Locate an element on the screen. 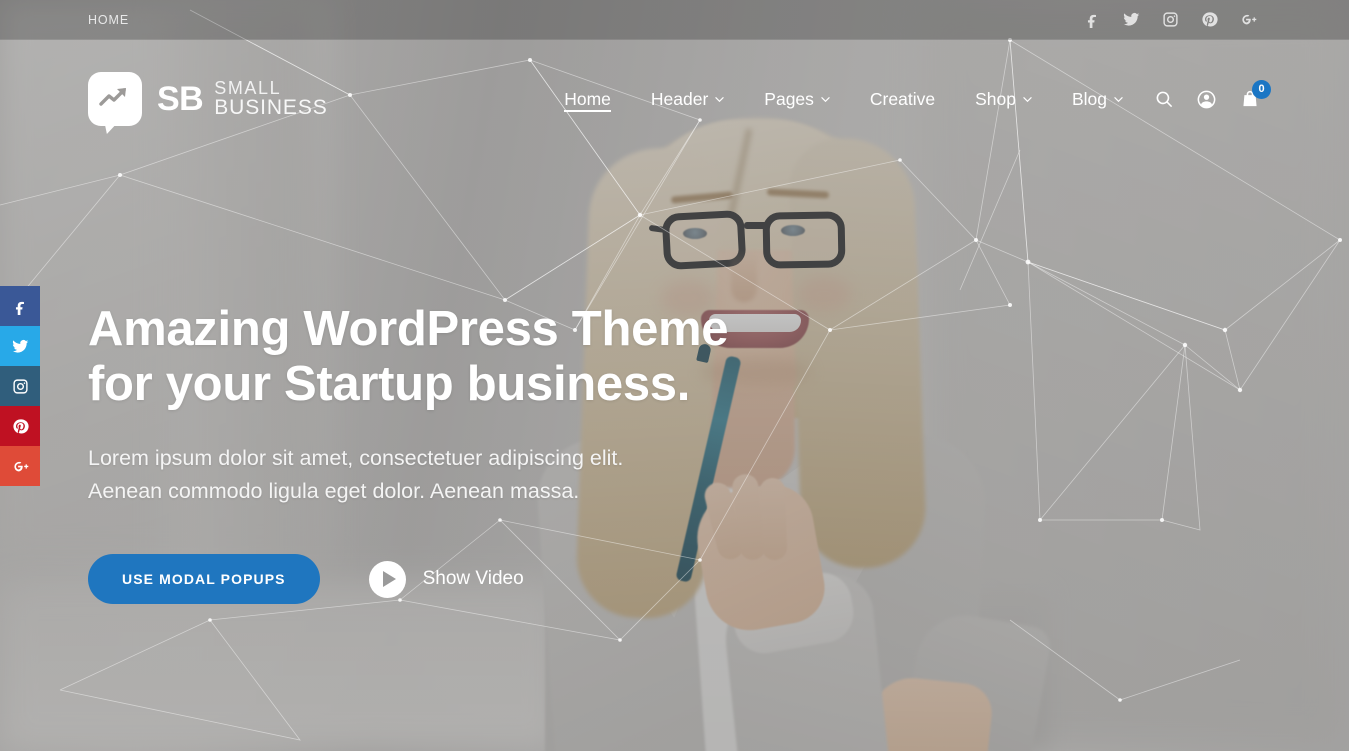  nav-item-shop: Shop is located at coordinates (1003, 99).